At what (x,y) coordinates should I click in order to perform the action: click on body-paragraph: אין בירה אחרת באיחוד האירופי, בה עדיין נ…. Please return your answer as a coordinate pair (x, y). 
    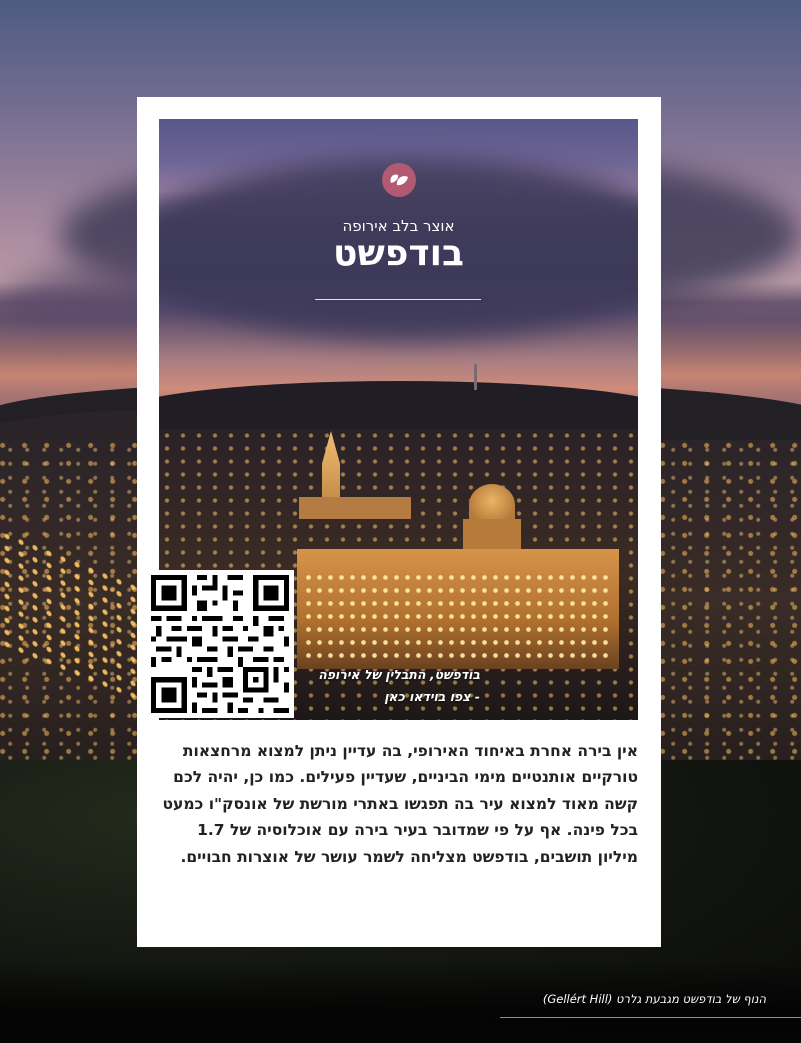
    Looking at the image, I should click on (400, 804).